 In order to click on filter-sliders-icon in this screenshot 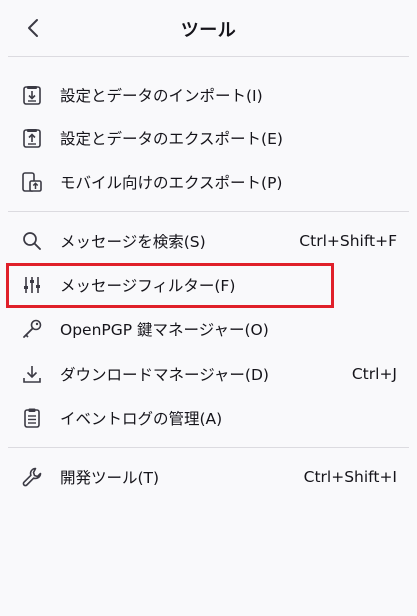, I will do `click(32, 285)`.